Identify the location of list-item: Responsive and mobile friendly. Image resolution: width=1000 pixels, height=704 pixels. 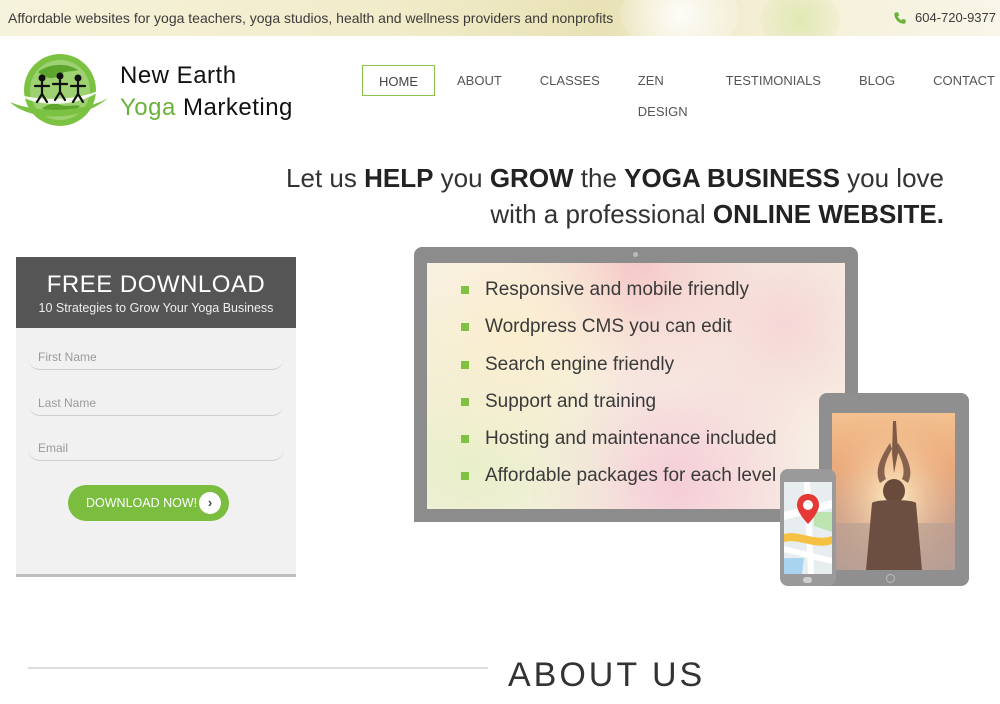
(612, 293).